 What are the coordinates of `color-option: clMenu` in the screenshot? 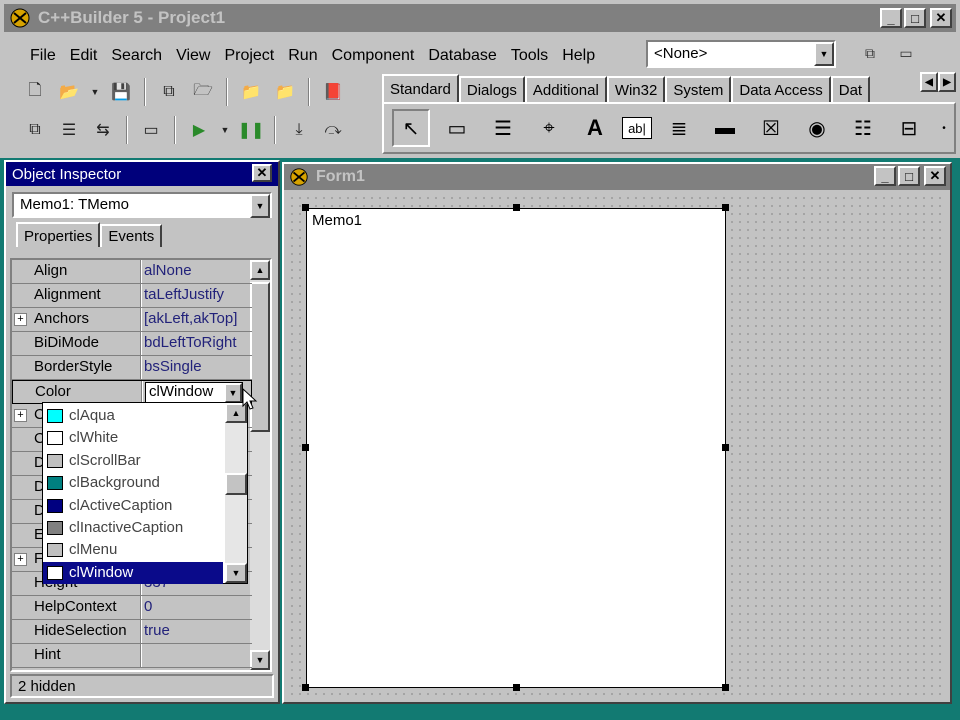 It's located at (133, 550).